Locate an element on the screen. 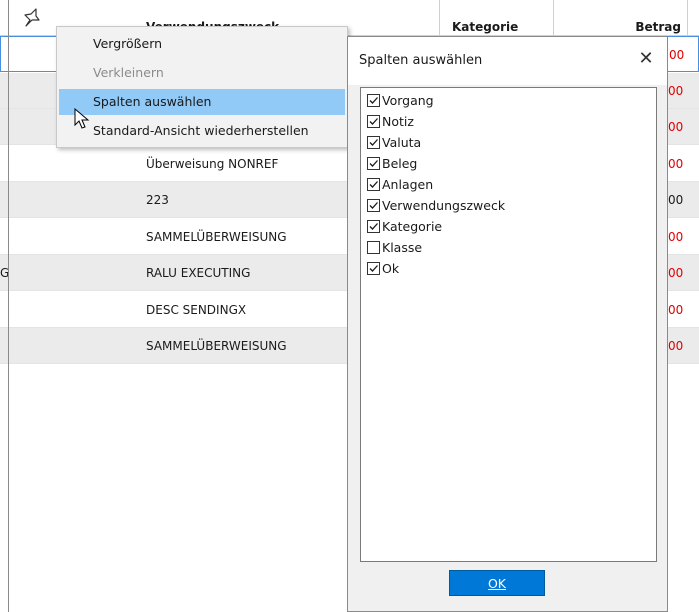  close-icon: ✕ is located at coordinates (646, 59).